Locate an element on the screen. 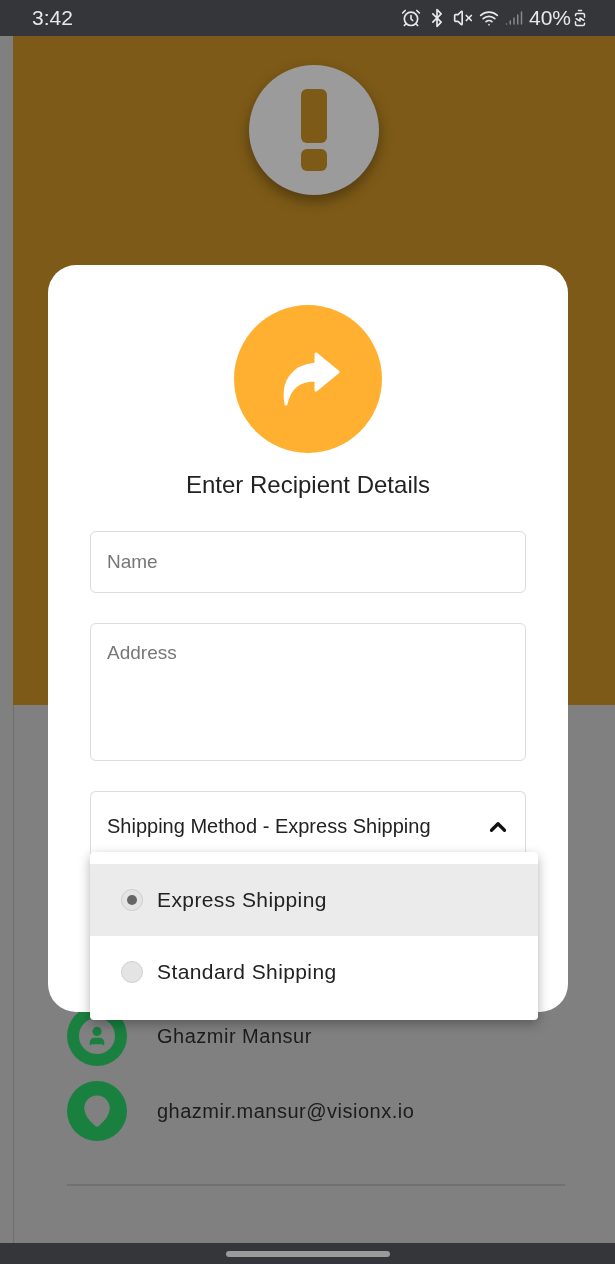 This screenshot has width=615, height=1264. status-time: 3:42 is located at coordinates (53, 18).